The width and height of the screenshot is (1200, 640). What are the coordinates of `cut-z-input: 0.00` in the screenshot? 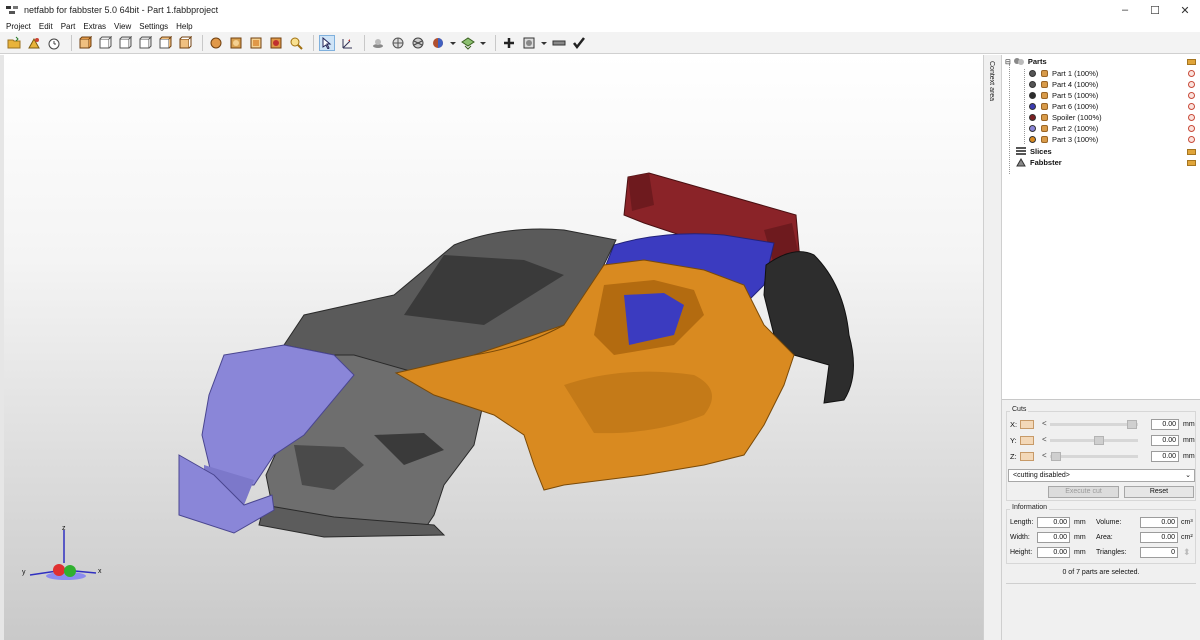 It's located at (1165, 456).